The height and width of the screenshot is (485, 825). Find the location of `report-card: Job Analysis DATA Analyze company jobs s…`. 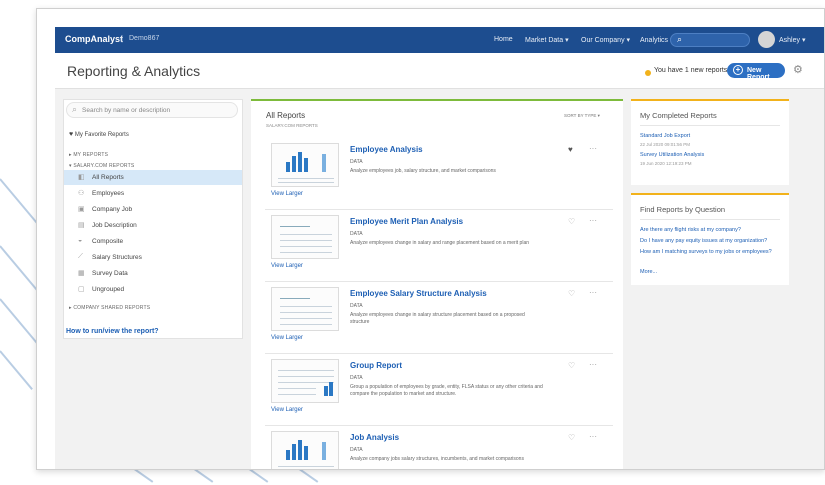

report-card: Job Analysis DATA Analyze company jobs s… is located at coordinates (437, 447).